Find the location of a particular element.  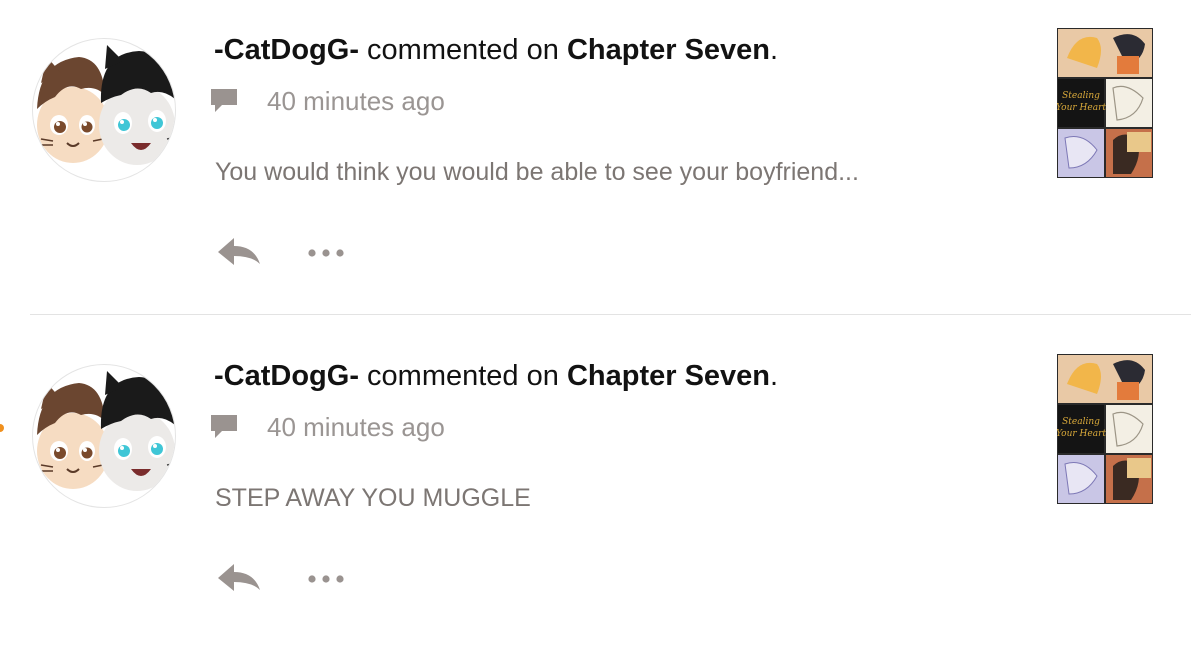

divider is located at coordinates (610, 314).